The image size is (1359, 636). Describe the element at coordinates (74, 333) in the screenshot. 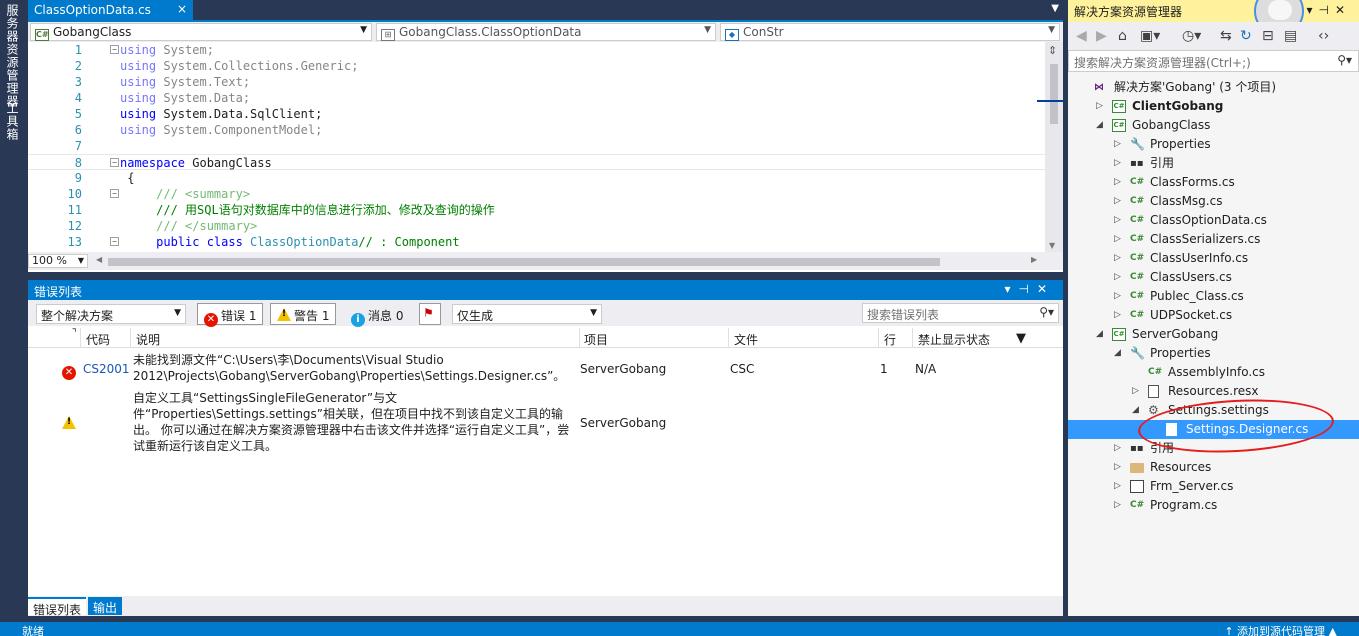

I see `sort-icon: ⌝` at that location.